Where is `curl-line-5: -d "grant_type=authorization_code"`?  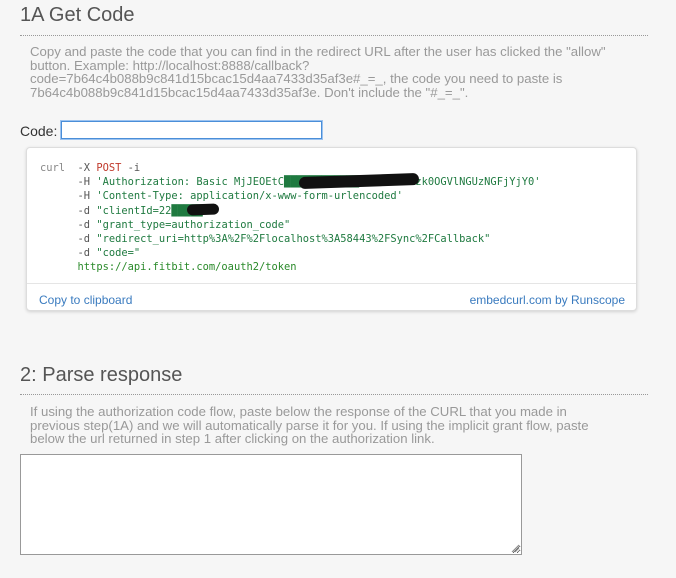
curl-line-5: -d "grant_type=authorization_code" is located at coordinates (184, 224).